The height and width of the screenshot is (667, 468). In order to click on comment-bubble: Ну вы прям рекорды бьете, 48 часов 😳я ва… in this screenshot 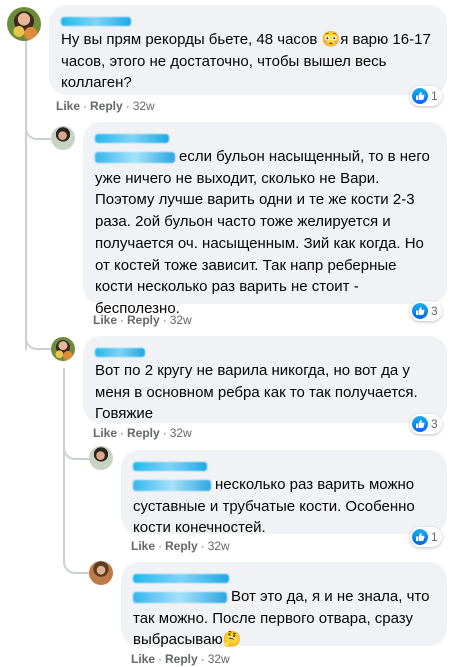, I will do `click(248, 50)`.